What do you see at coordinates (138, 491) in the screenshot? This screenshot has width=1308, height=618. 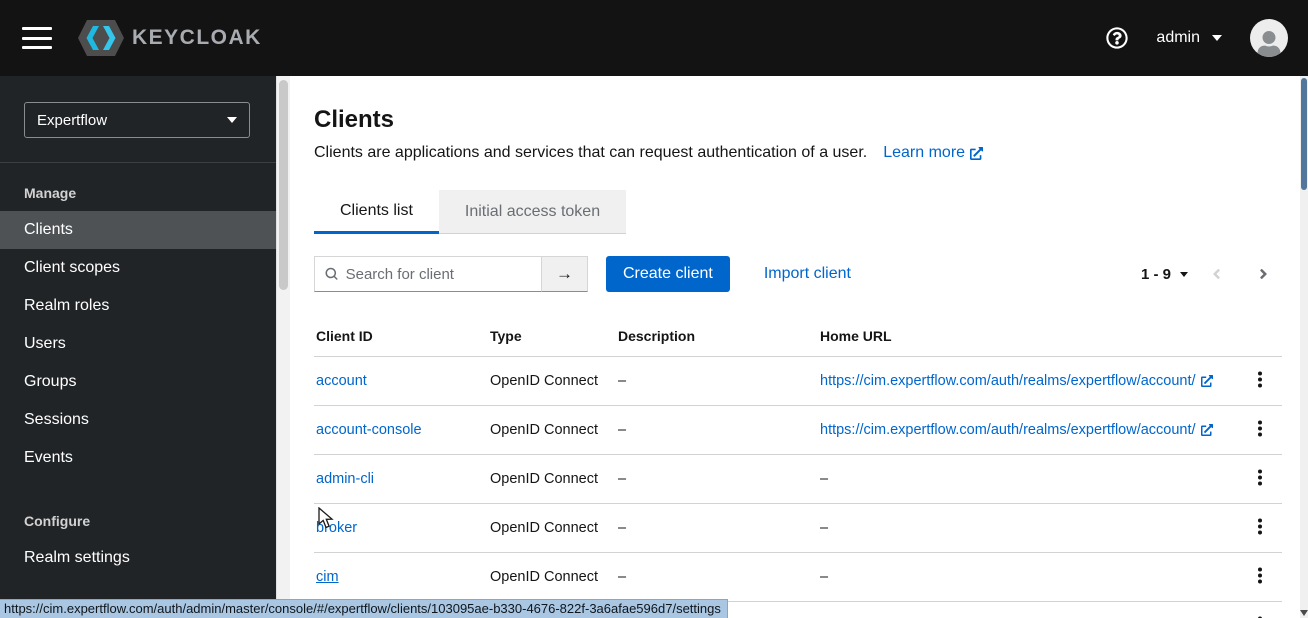 I see `nav-gap` at bounding box center [138, 491].